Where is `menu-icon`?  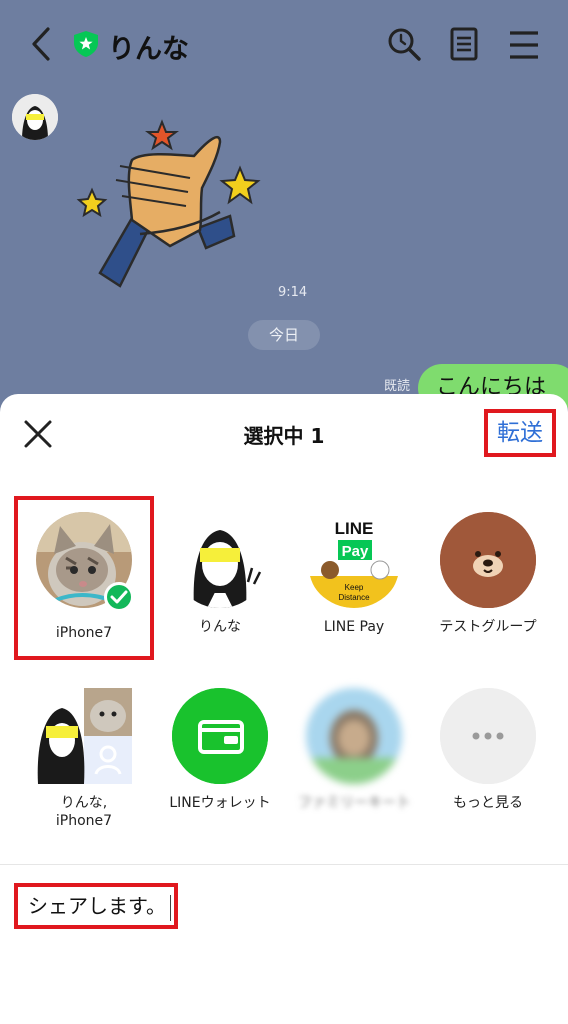 menu-icon is located at coordinates (524, 45).